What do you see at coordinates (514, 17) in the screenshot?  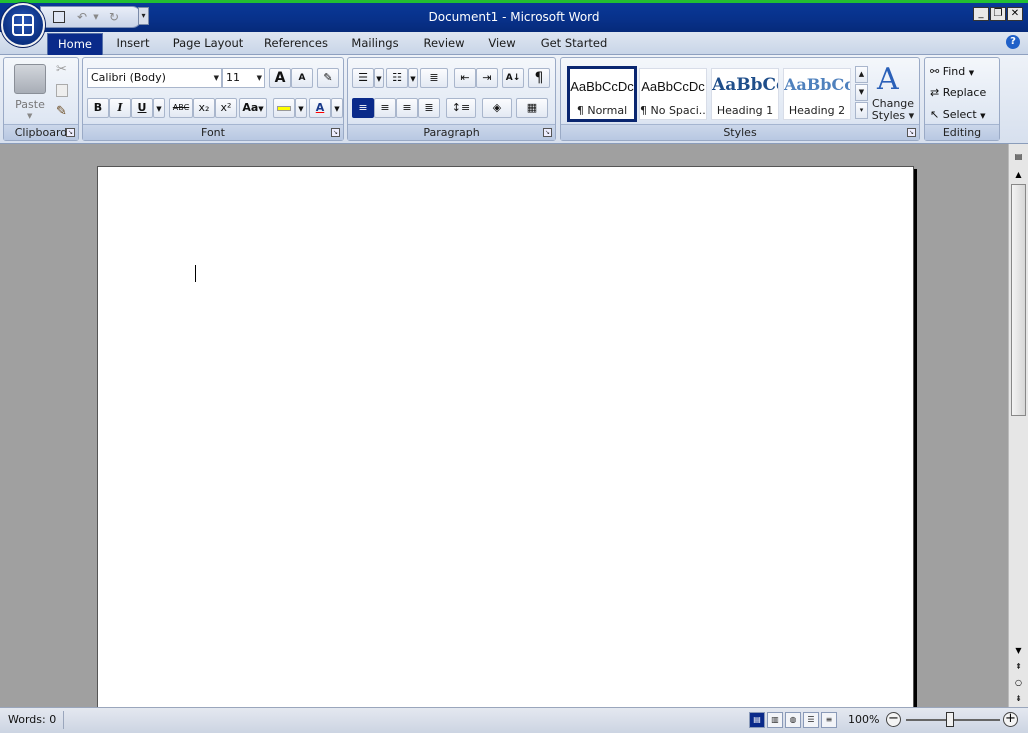 I see `window-title: Document1 - Microsoft Word` at bounding box center [514, 17].